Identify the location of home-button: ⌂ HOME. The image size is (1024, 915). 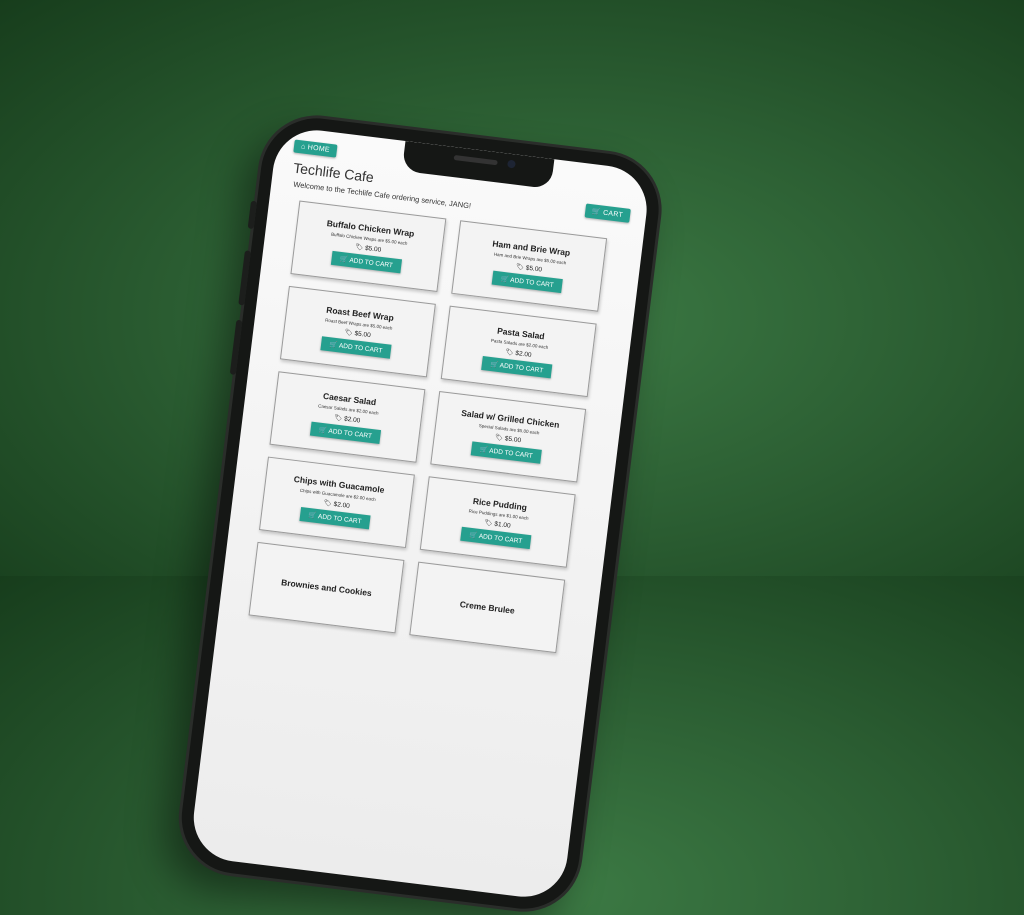
(315, 148).